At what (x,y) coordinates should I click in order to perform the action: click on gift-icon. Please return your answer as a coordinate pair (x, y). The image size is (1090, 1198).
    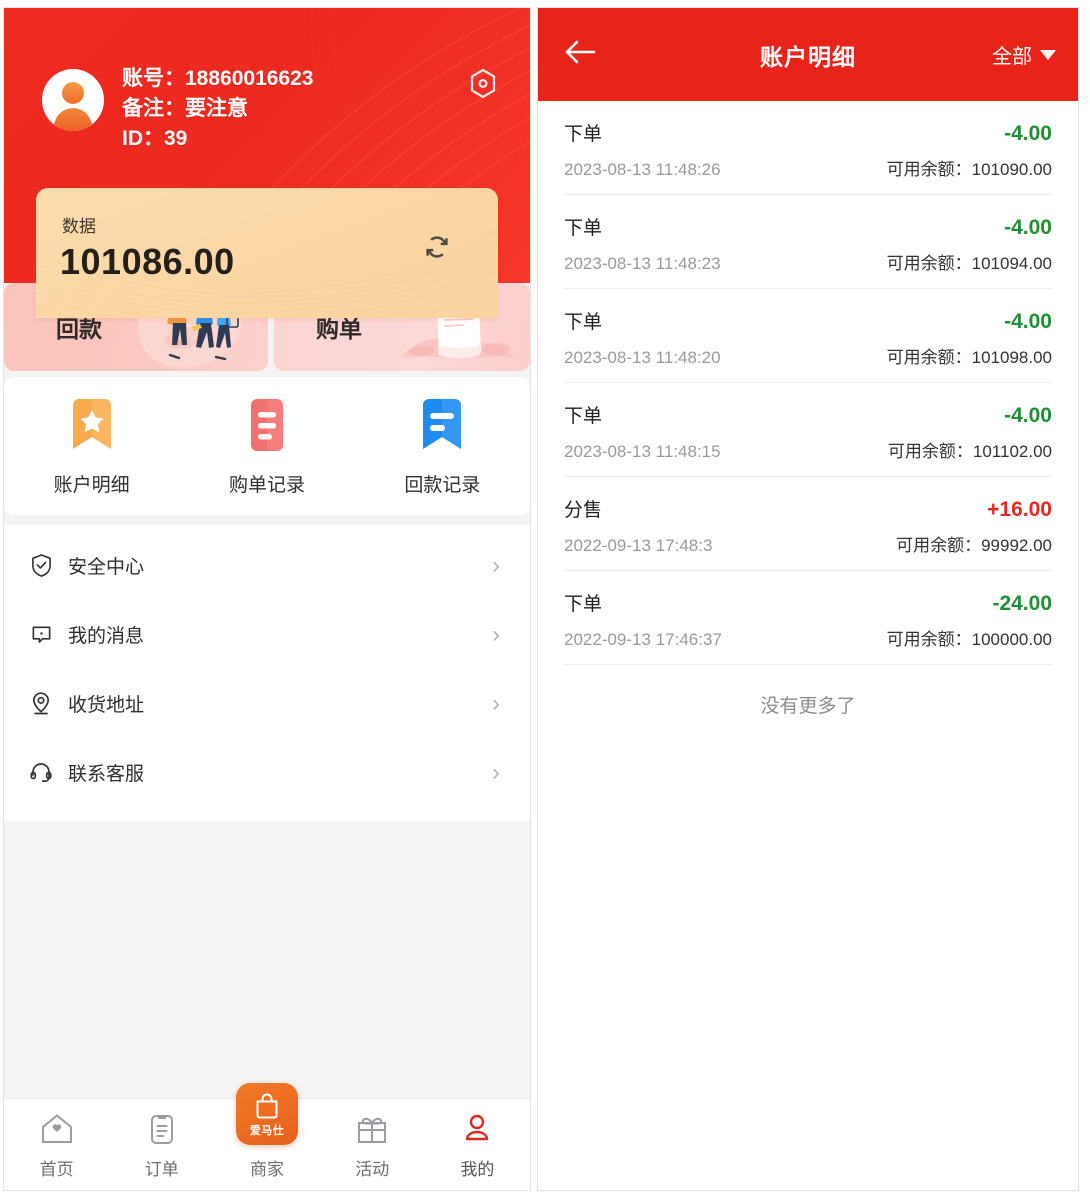
    Looking at the image, I should click on (372, 1129).